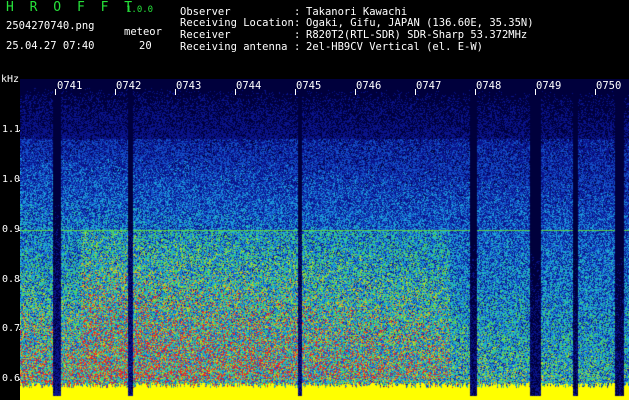 This screenshot has height=400, width=629. What do you see at coordinates (309, 86) in the screenshot?
I see `time-tick-label: 0745` at bounding box center [309, 86].